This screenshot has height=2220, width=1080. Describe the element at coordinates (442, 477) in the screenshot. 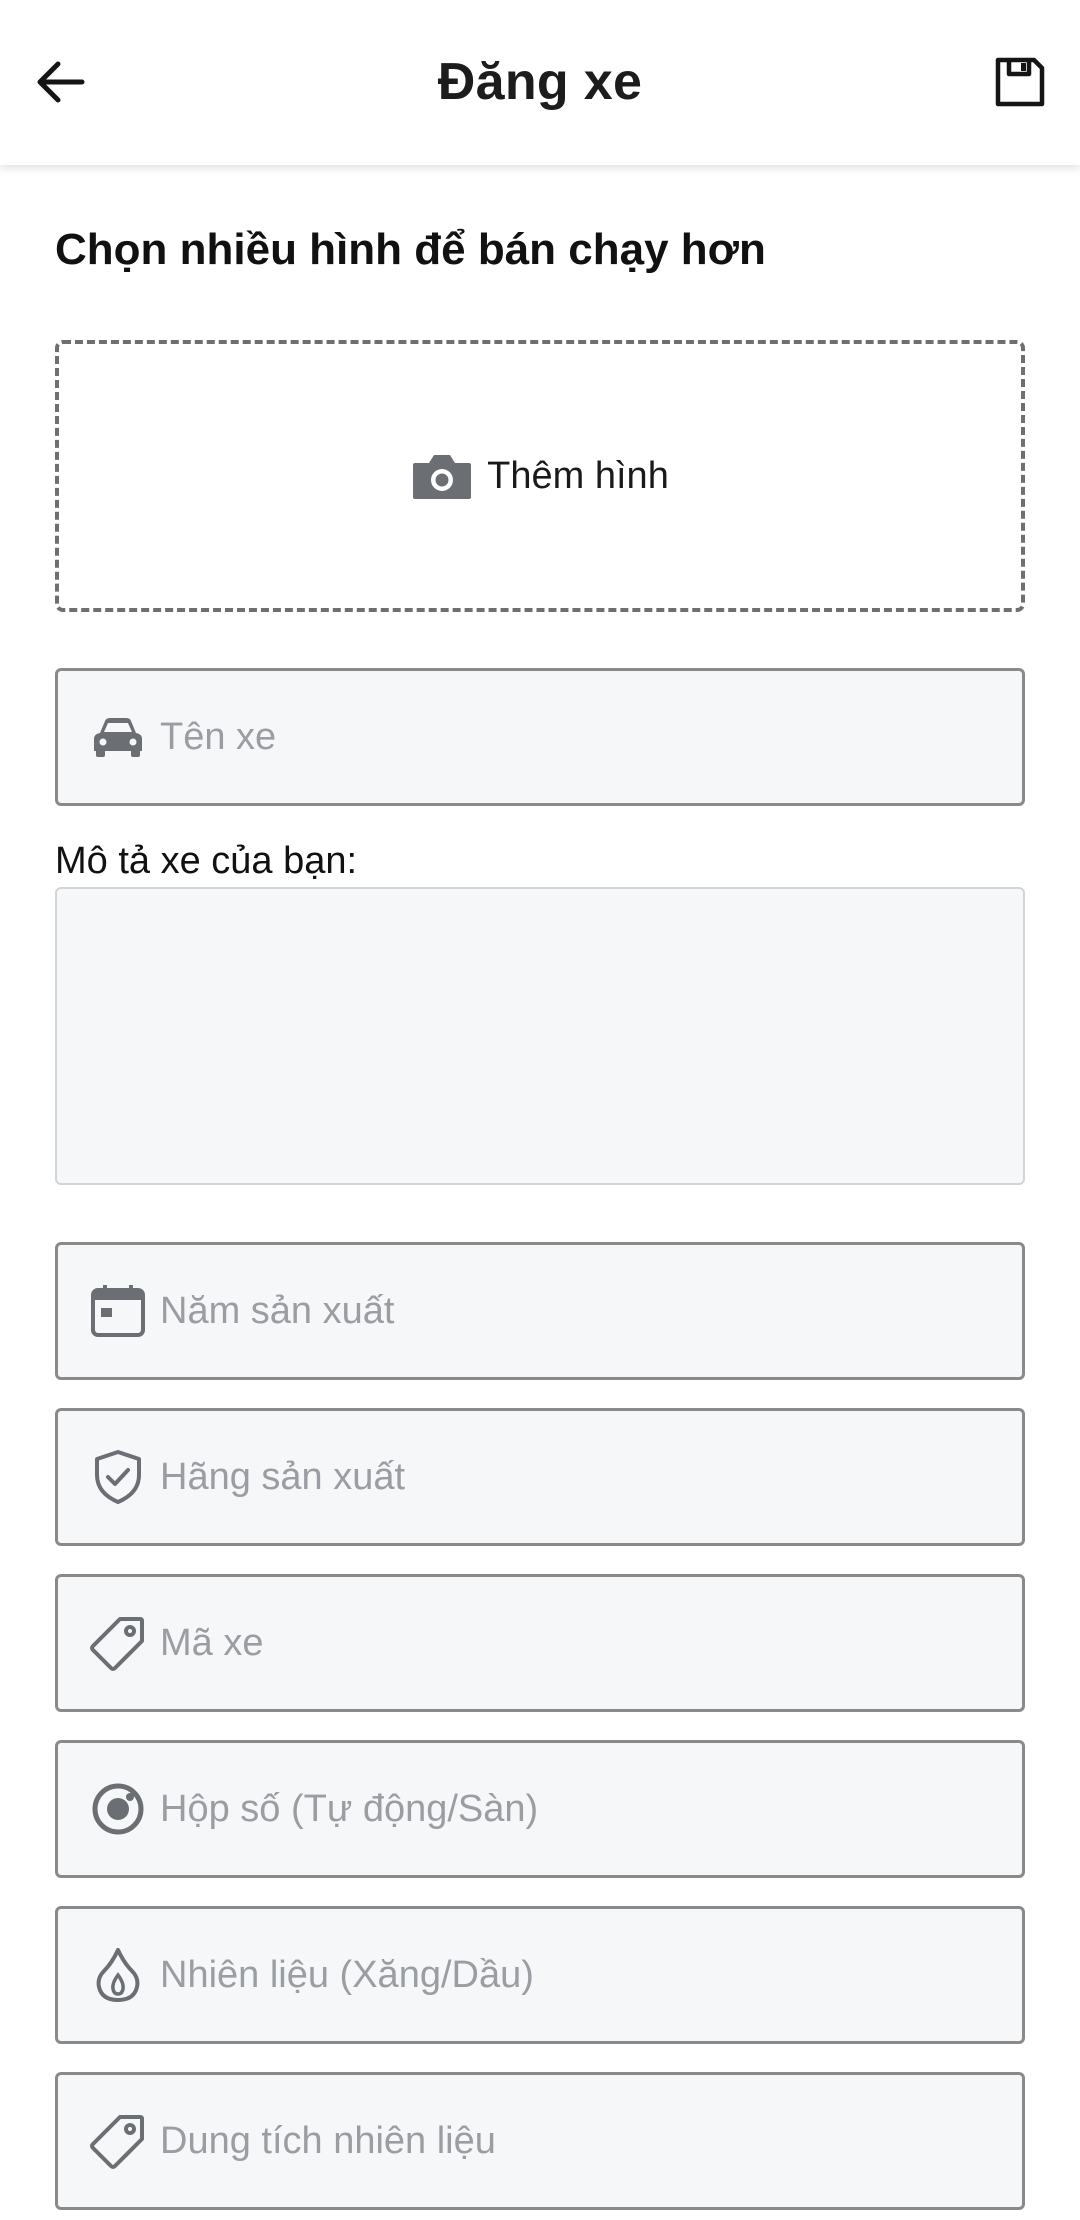

I see `camera-icon` at that location.